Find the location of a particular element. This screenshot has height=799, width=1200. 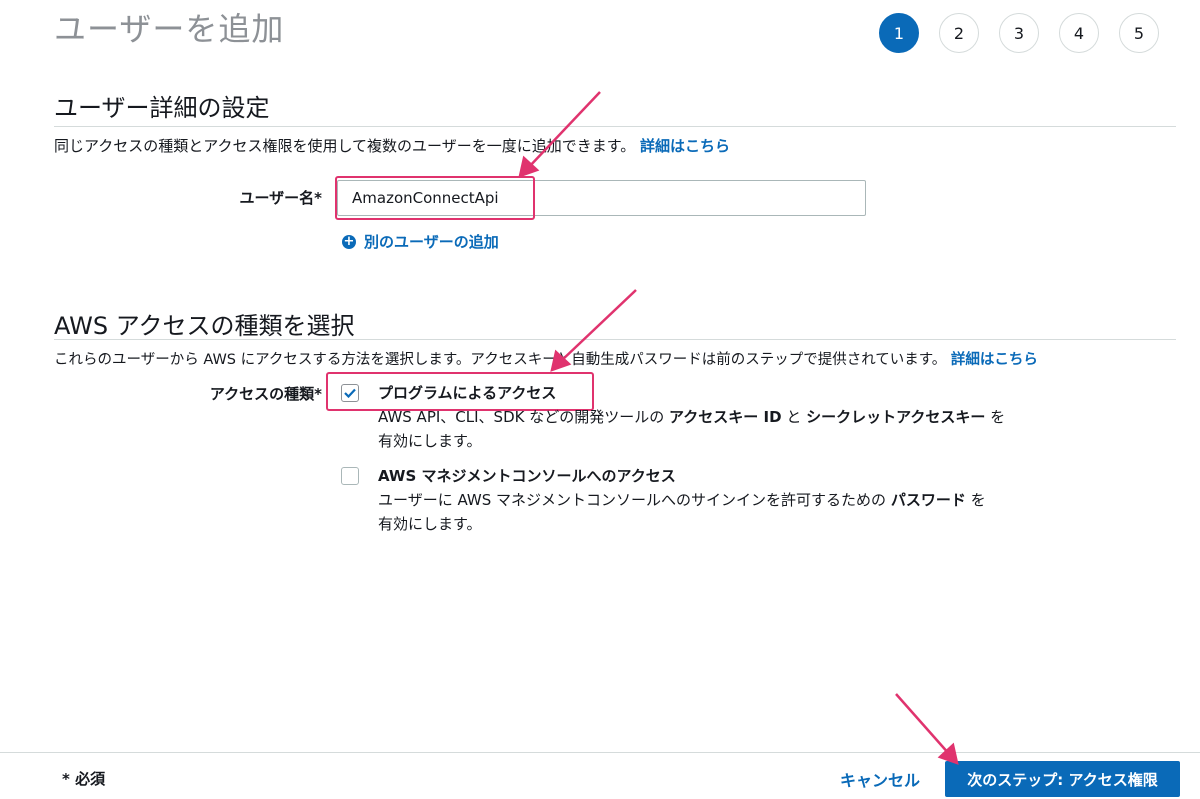

console-desc-line2: 有効にします。 is located at coordinates (430, 524).